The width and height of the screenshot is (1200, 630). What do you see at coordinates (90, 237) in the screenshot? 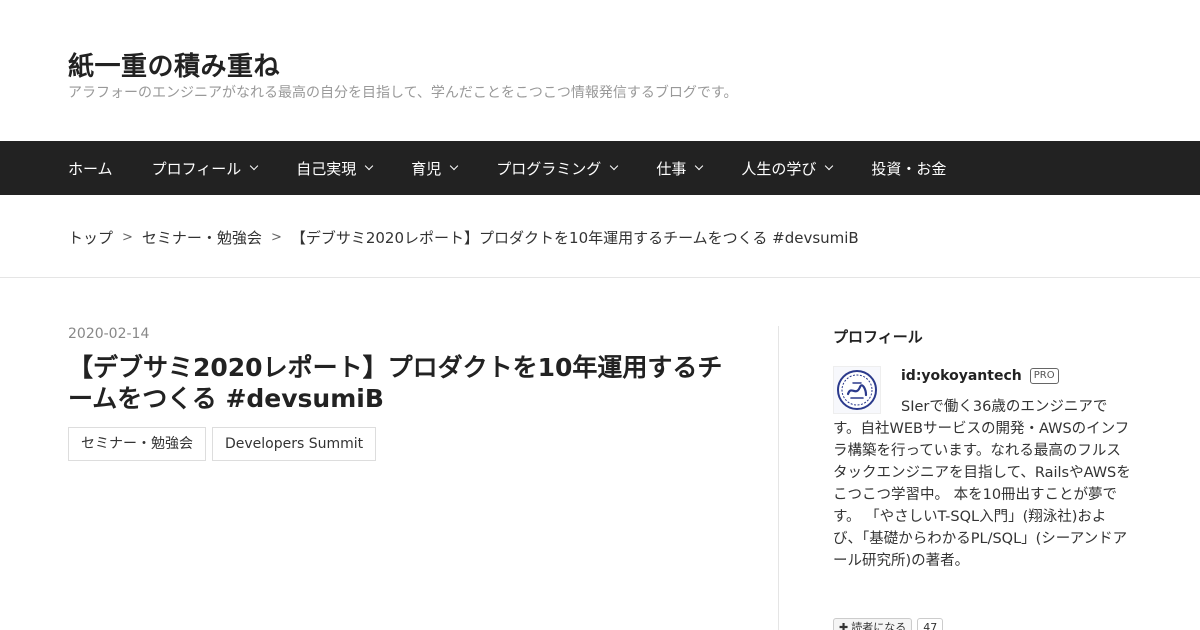
I see `breadcrumb-top-link: トップ` at bounding box center [90, 237].